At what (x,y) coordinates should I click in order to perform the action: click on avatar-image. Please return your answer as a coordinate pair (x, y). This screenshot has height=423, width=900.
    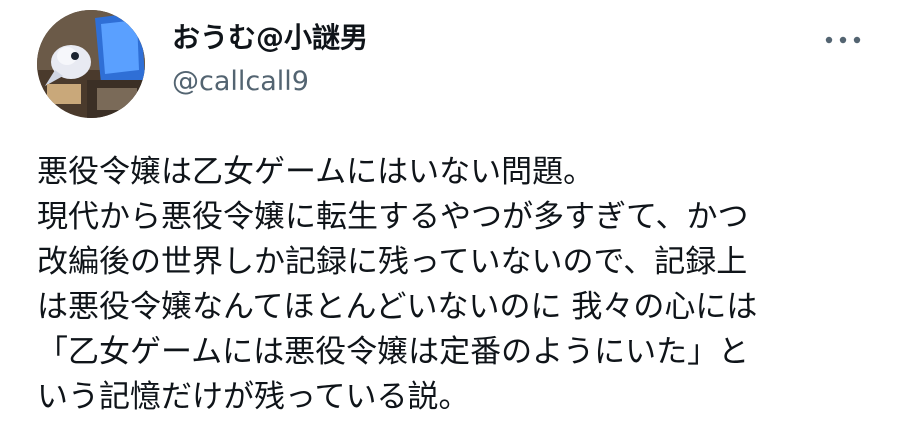
    Looking at the image, I should click on (91, 64).